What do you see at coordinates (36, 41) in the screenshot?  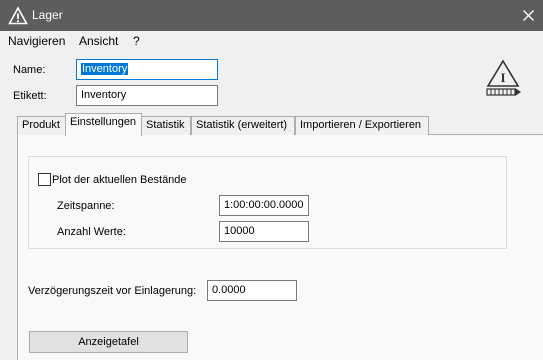 I see `menu-navigieren: Navigieren` at bounding box center [36, 41].